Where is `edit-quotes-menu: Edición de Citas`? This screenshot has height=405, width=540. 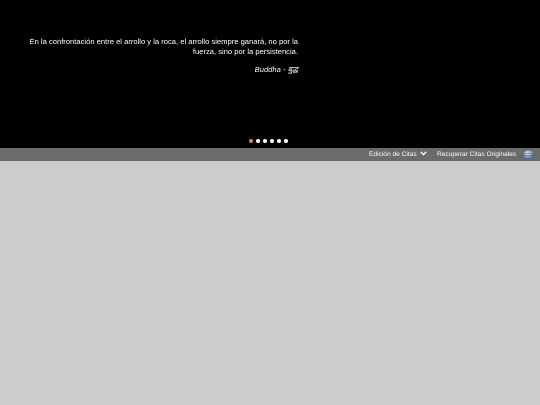
edit-quotes-menu: Edición de Citas is located at coordinates (398, 154).